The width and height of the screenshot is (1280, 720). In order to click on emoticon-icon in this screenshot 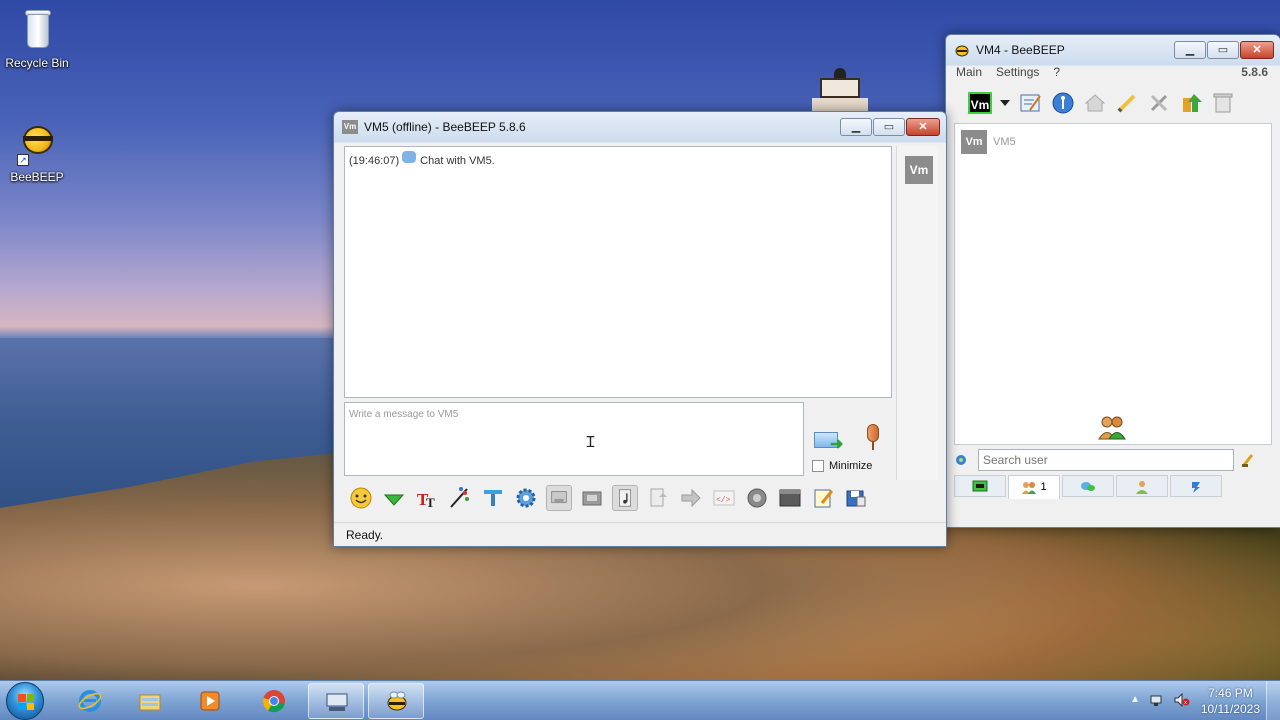, I will do `click(361, 498)`.